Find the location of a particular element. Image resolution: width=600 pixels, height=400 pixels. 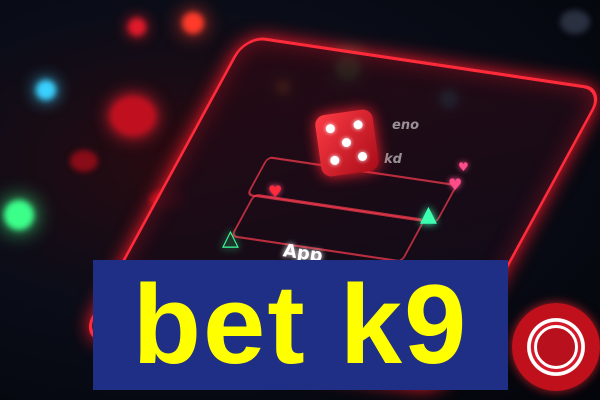

screen-text: kd is located at coordinates (393, 159).